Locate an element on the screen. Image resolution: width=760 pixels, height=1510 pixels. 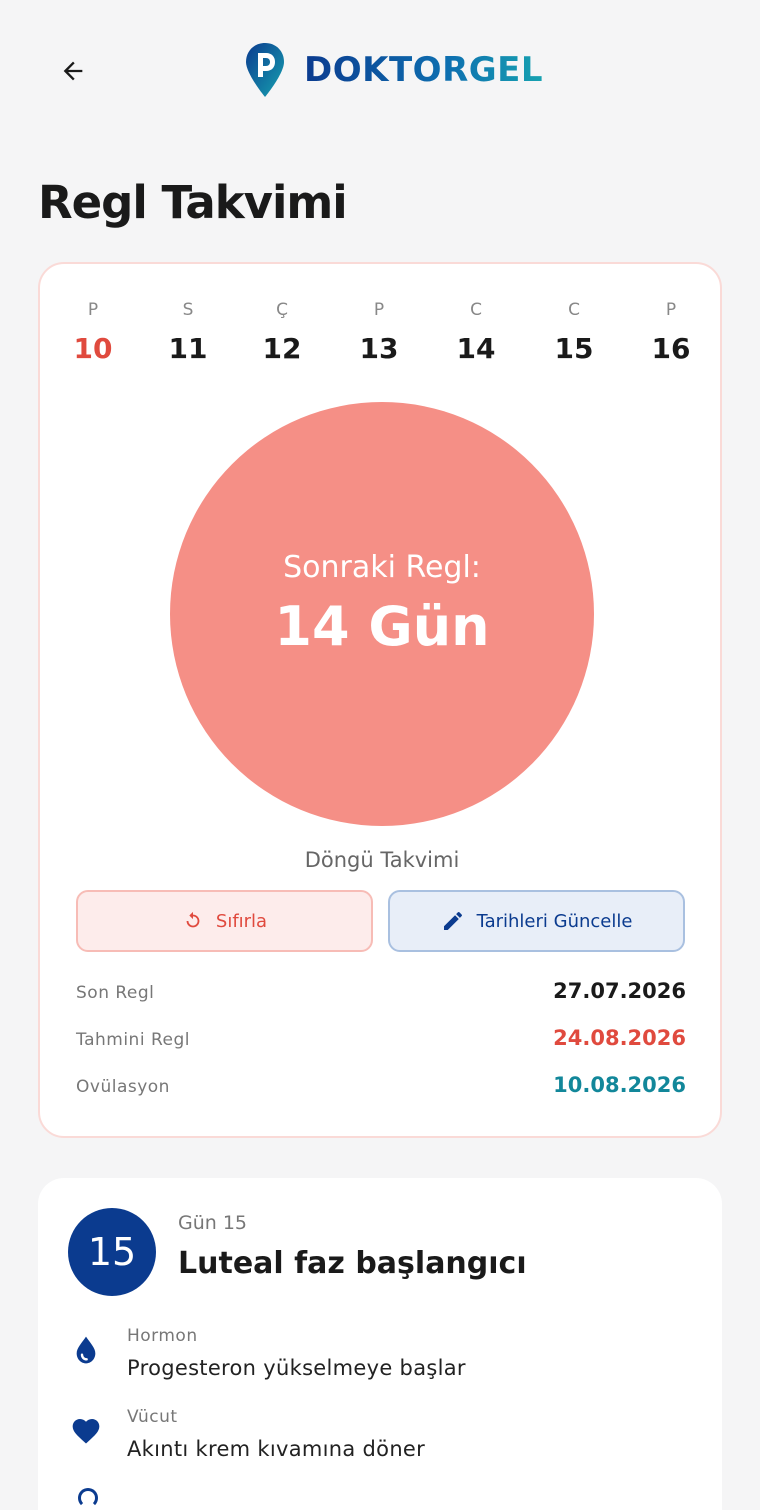
logo-text: DOKTORGEL is located at coordinates (424, 70).